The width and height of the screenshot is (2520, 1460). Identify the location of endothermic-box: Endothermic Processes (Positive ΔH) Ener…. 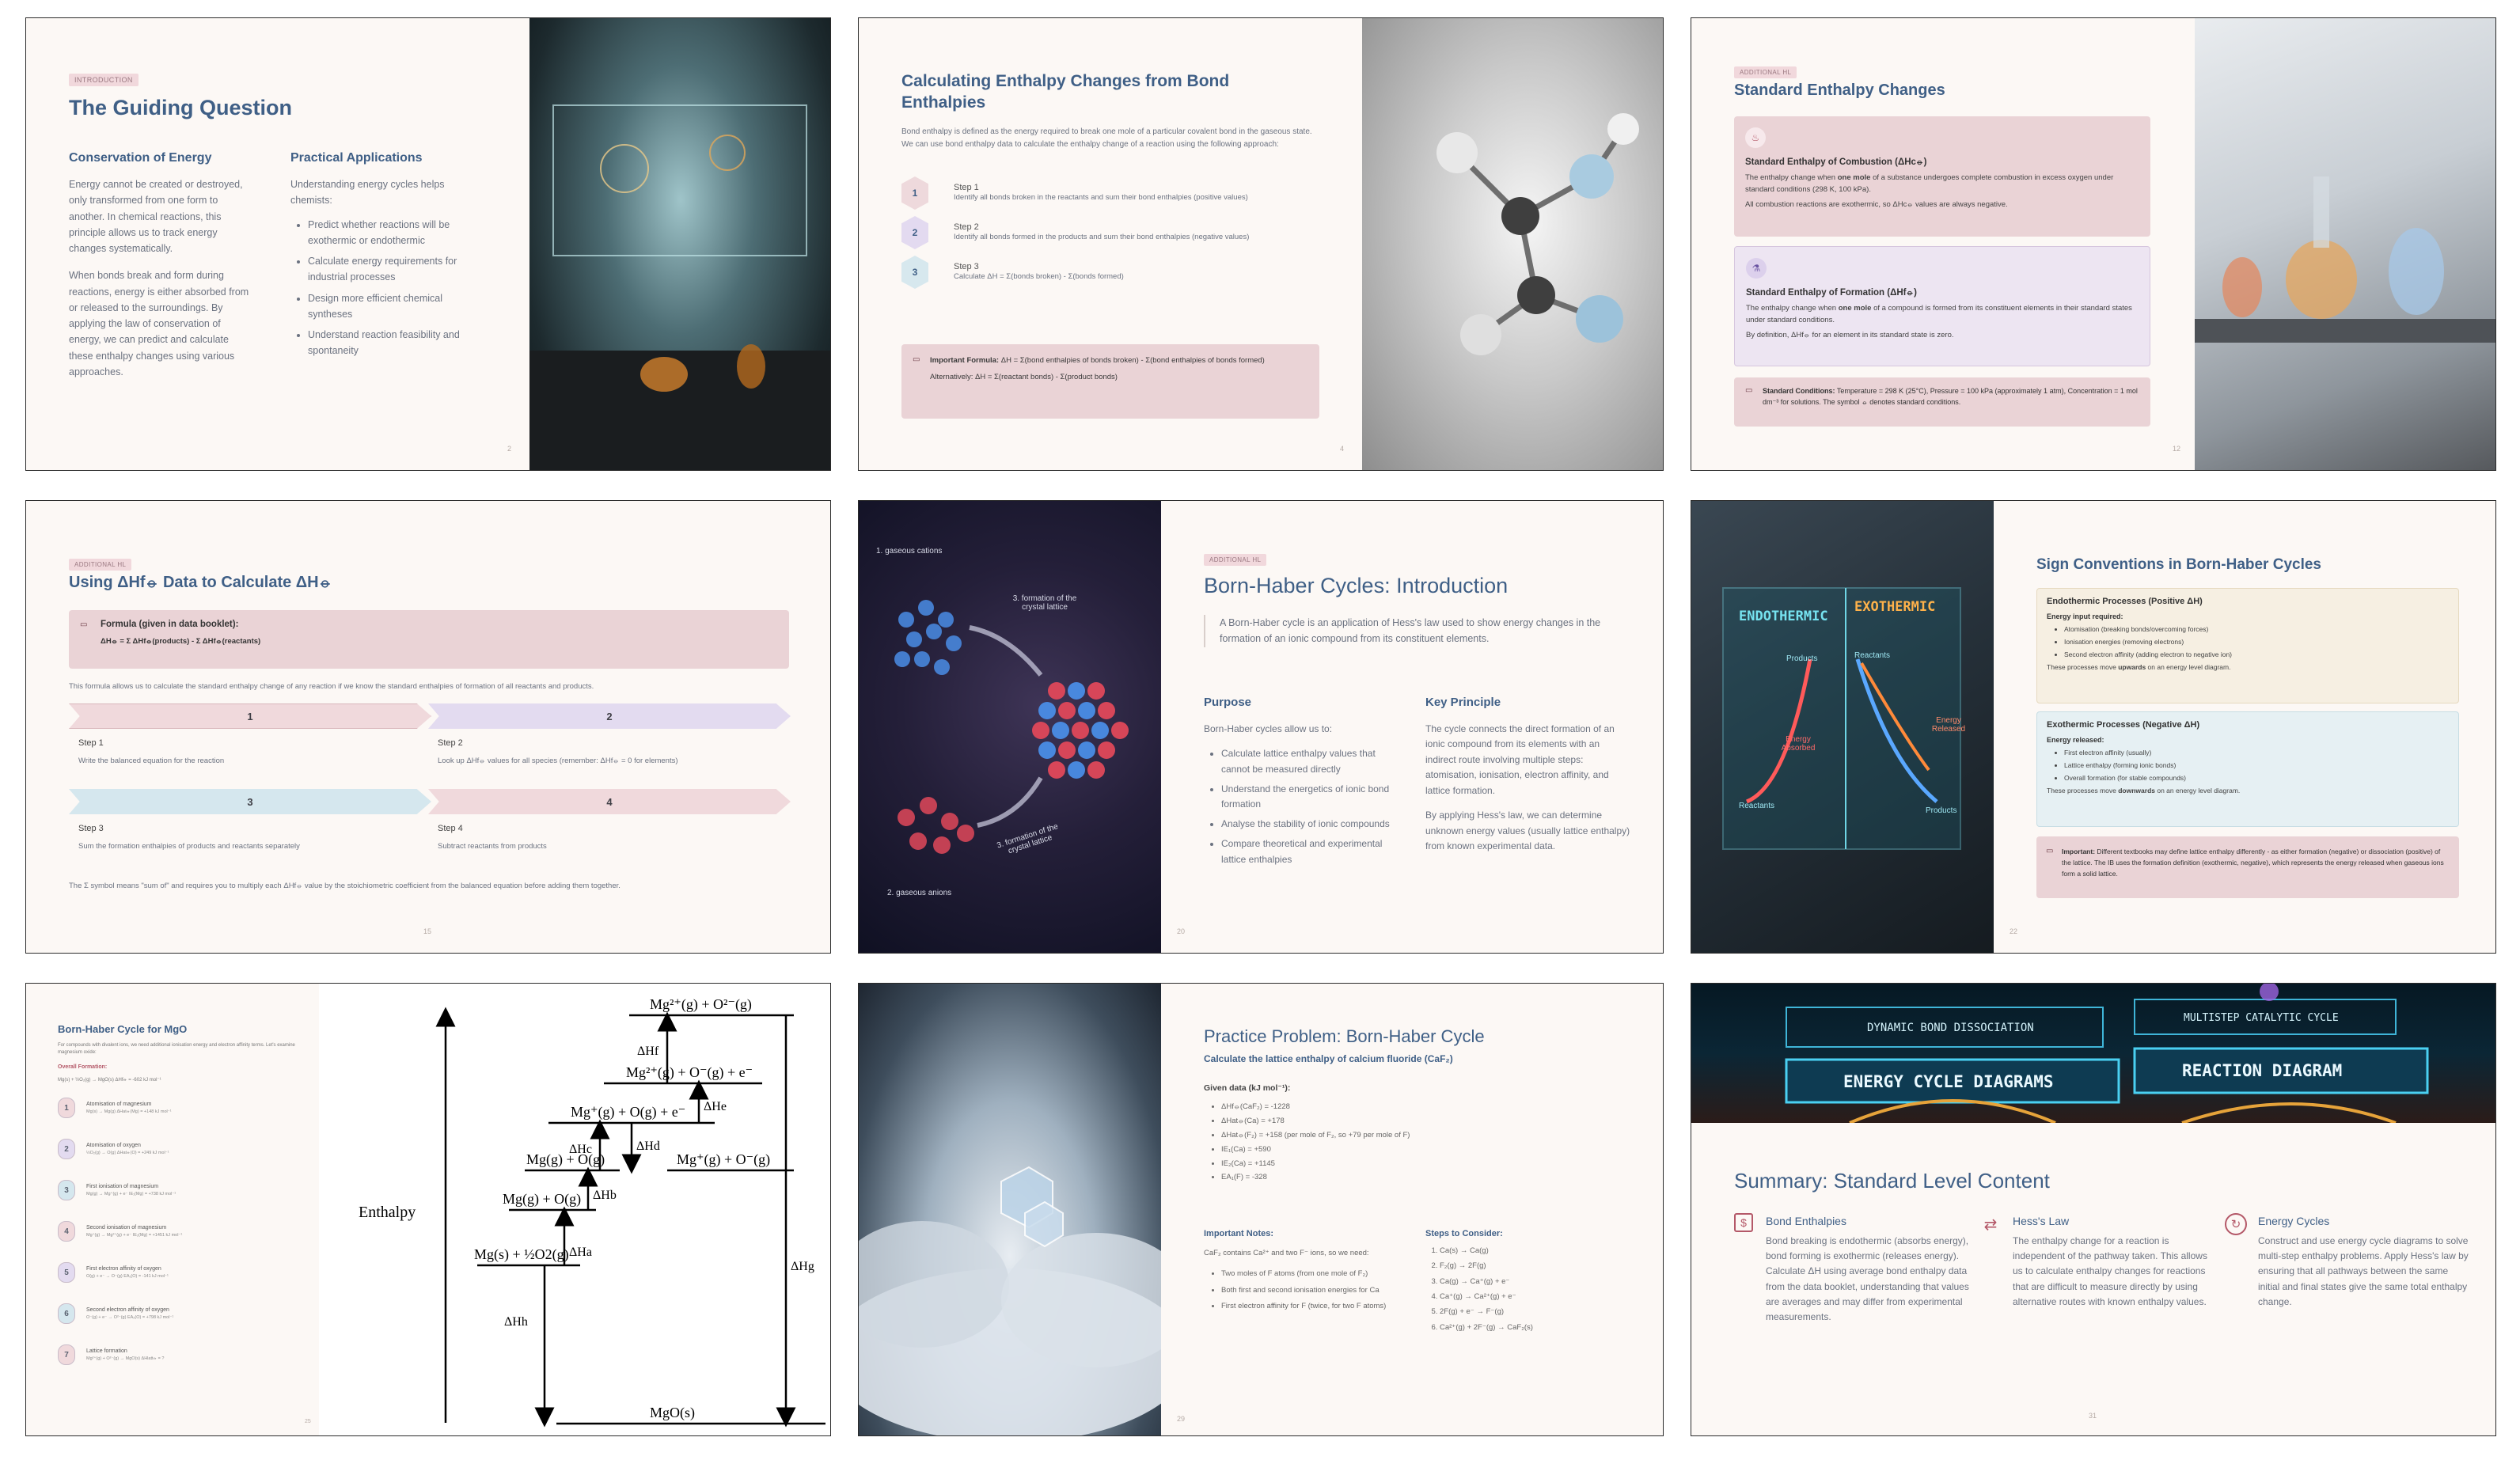
(2247, 645).